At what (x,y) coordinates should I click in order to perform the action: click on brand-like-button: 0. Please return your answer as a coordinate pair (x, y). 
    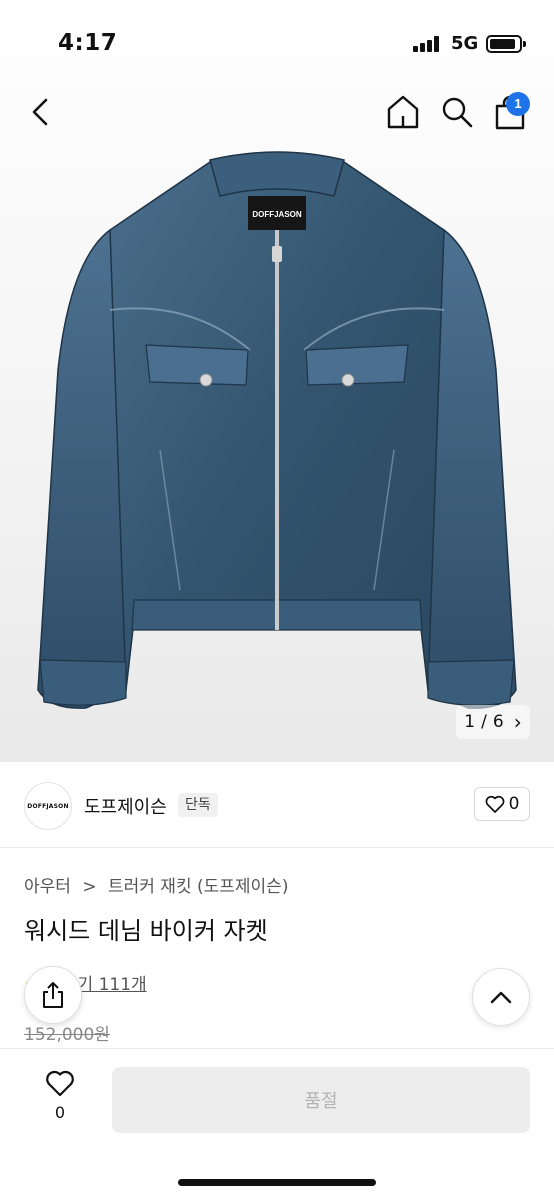
    Looking at the image, I should click on (502, 804).